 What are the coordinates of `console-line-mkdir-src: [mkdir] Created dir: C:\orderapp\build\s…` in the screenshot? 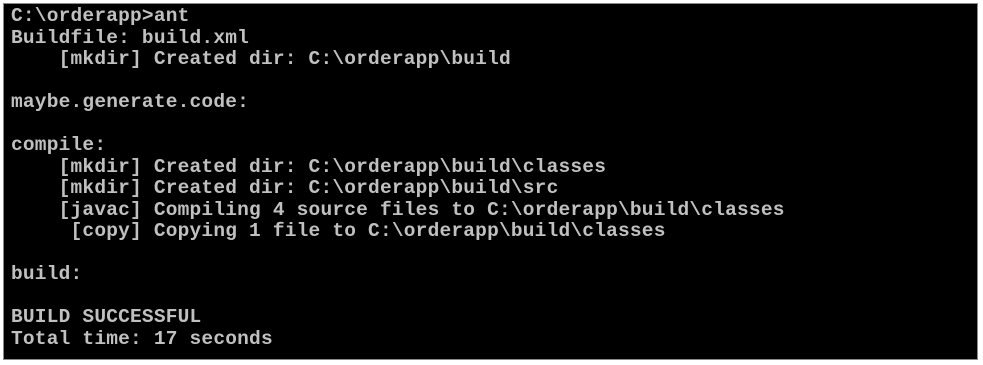 It's located at (285, 188).